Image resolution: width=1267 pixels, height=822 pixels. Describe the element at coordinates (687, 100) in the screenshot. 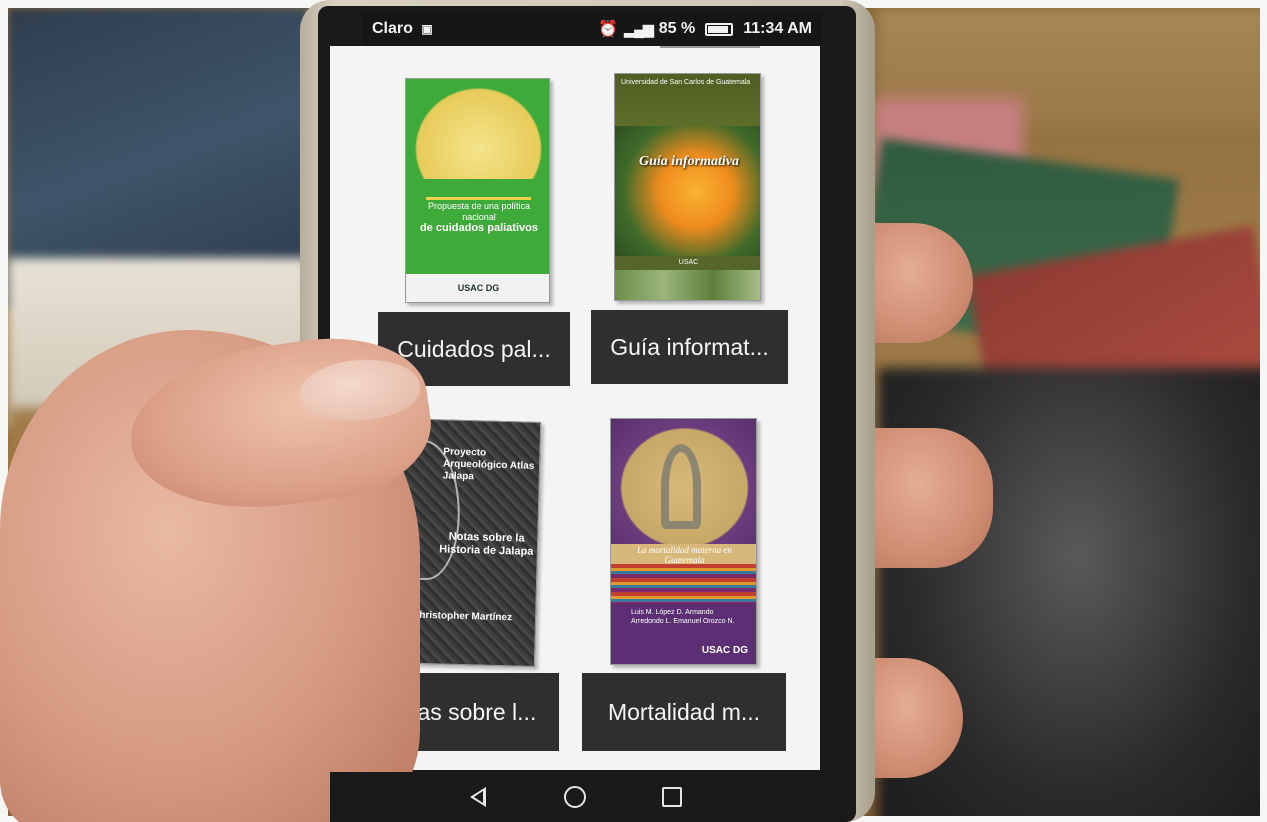

I see `cover-header: Universidad de San Carlos de Guatemala` at that location.